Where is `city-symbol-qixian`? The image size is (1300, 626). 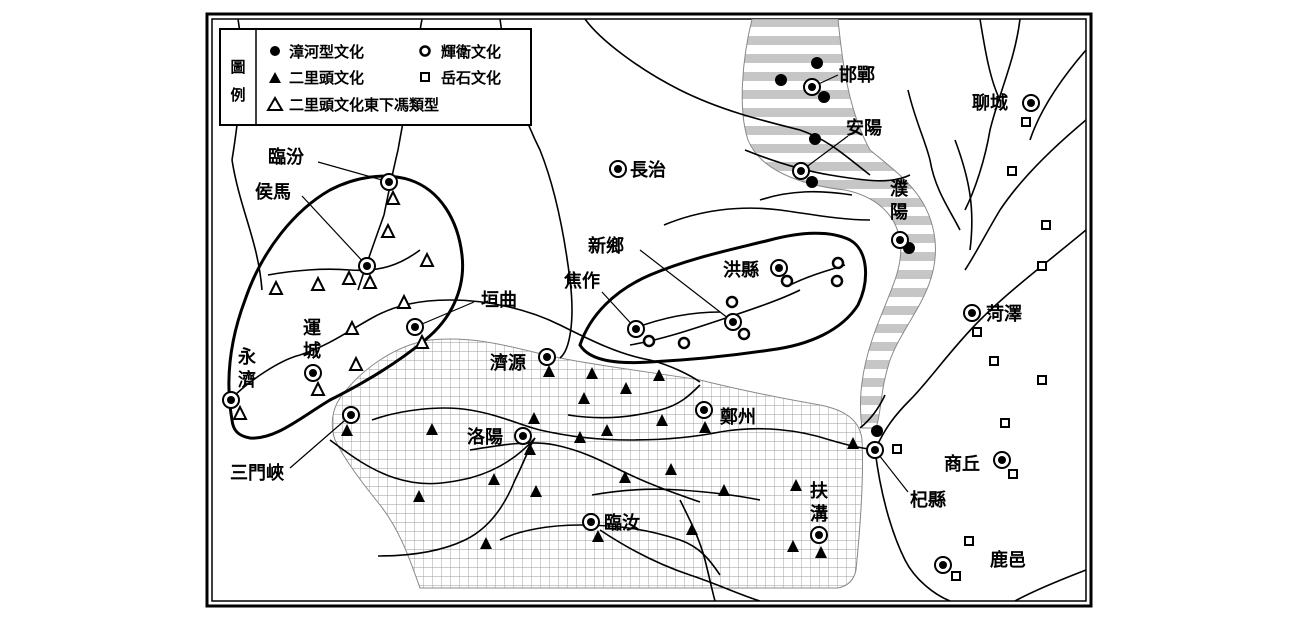
city-symbol-qixian is located at coordinates (875, 450).